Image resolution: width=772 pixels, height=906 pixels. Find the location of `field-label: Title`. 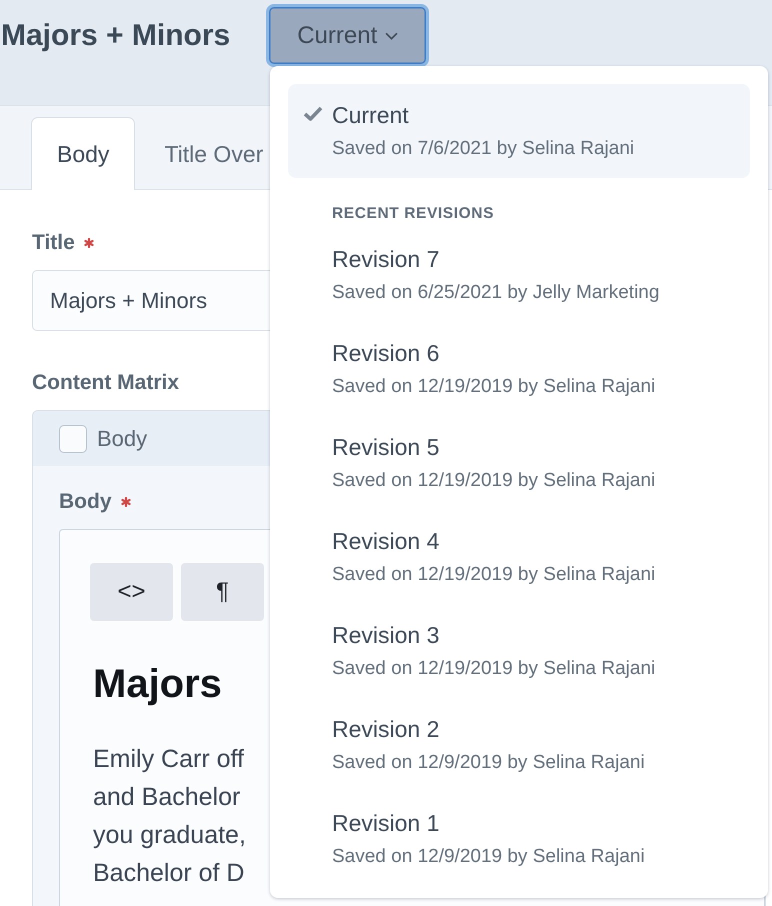

field-label: Title is located at coordinates (53, 243).